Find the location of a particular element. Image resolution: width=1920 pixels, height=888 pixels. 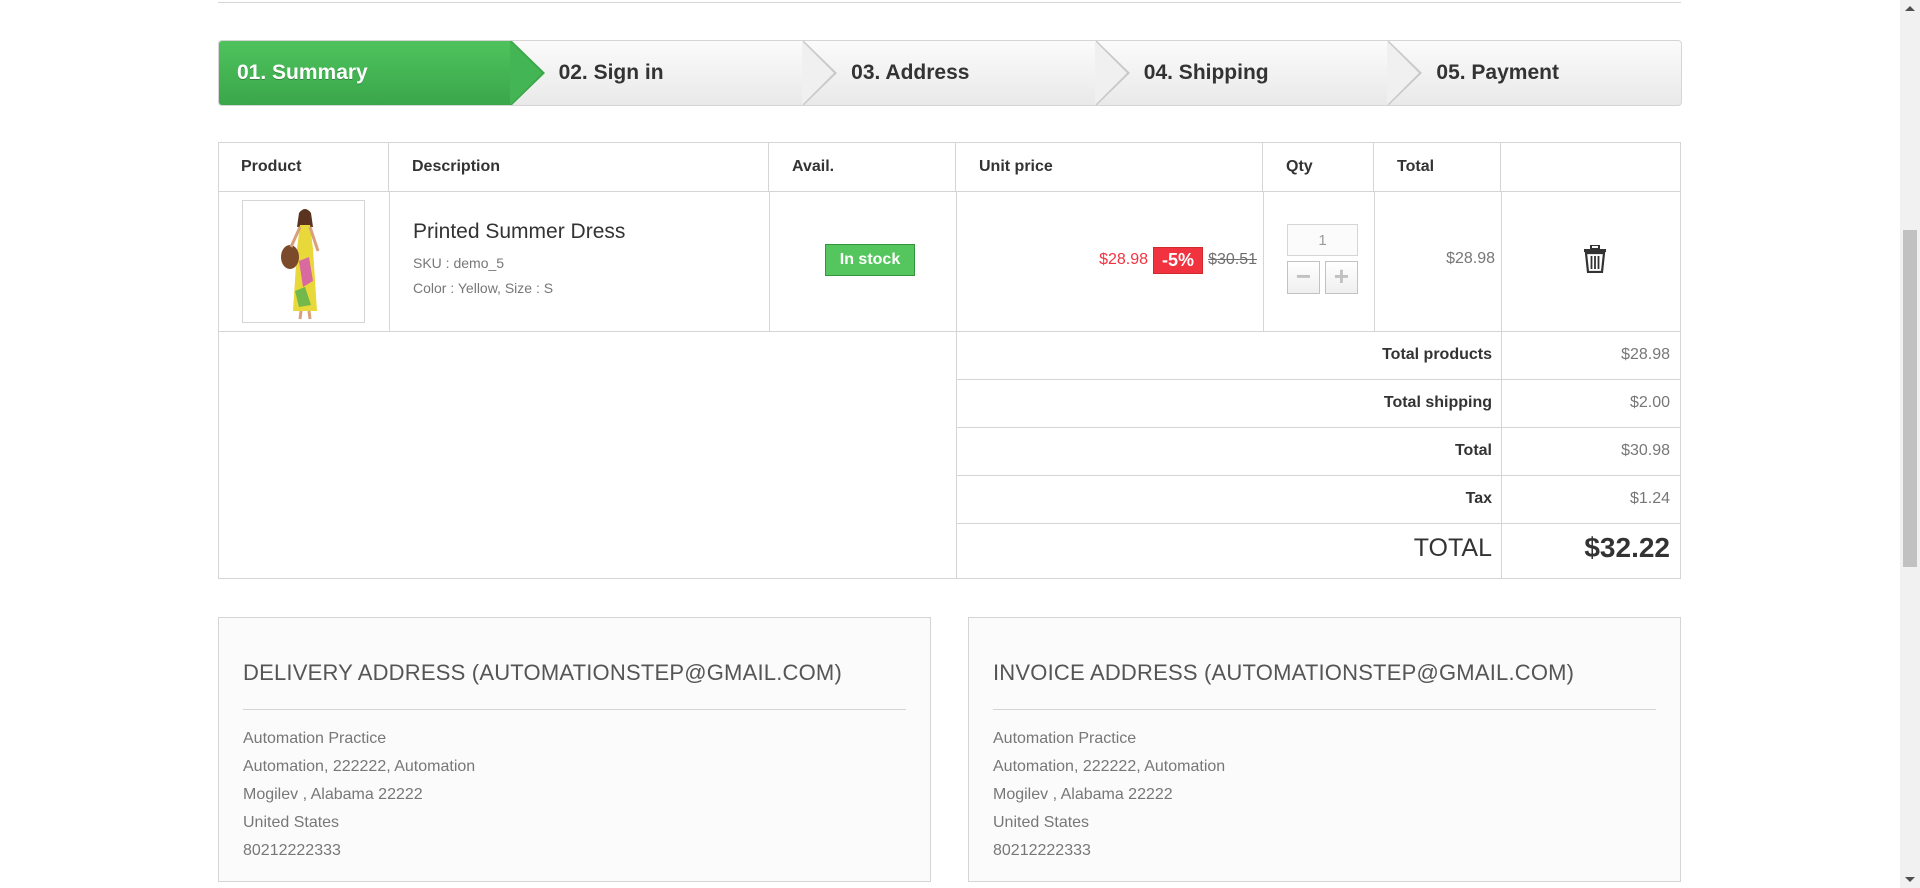

page-scrollbar is located at coordinates (1910, 444).